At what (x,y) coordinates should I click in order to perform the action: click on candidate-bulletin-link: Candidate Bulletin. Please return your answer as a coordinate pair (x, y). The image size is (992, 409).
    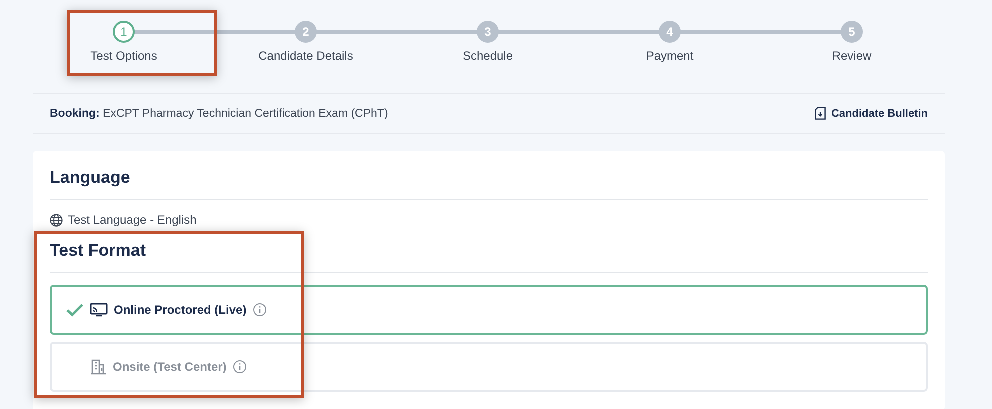
    Looking at the image, I should click on (871, 113).